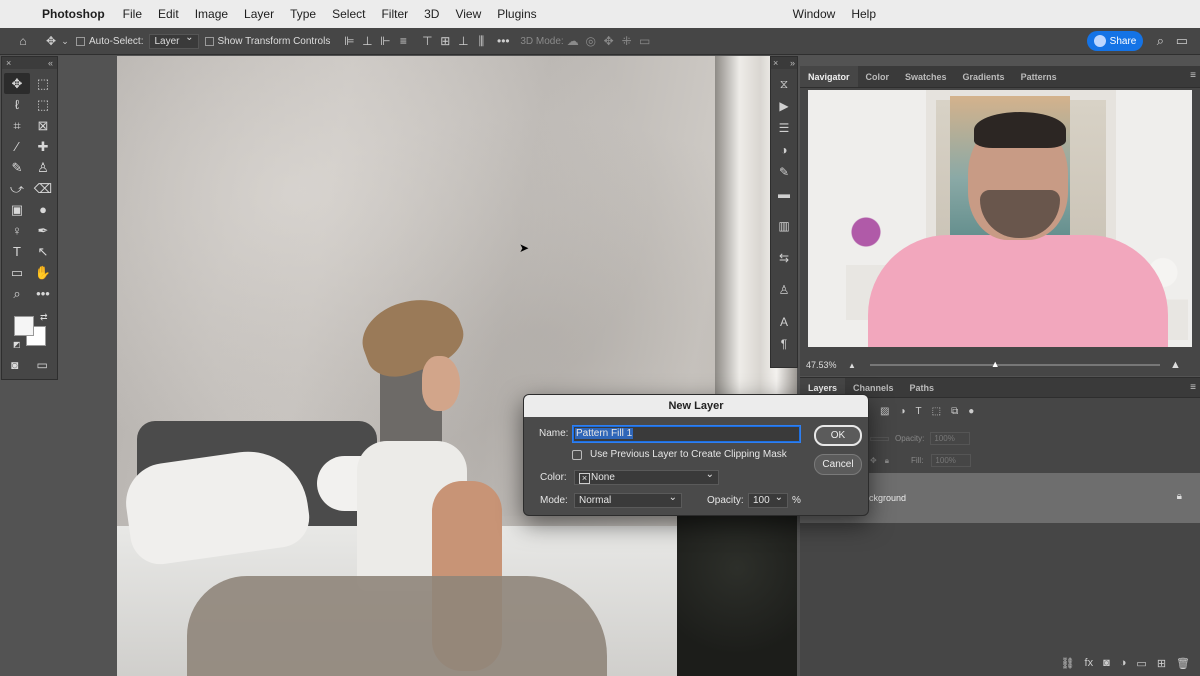 The image size is (1200, 676). What do you see at coordinates (768, 499) in the screenshot?
I see `opacity-dropdown: 100` at bounding box center [768, 499].